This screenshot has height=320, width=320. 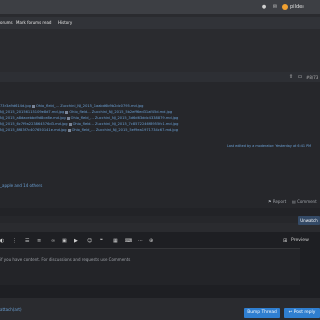 What do you see at coordinates (89, 241) in the screenshot?
I see `smilie-icon: ☺` at bounding box center [89, 241].